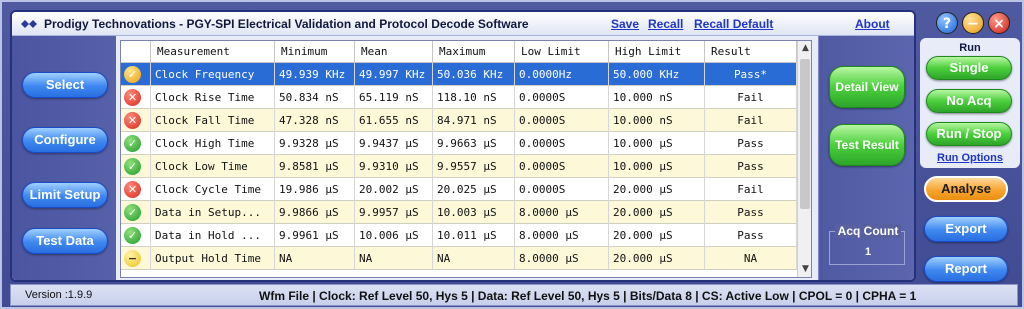 The width and height of the screenshot is (1024, 309). I want to click on acq-count-value: 1, so click(868, 252).